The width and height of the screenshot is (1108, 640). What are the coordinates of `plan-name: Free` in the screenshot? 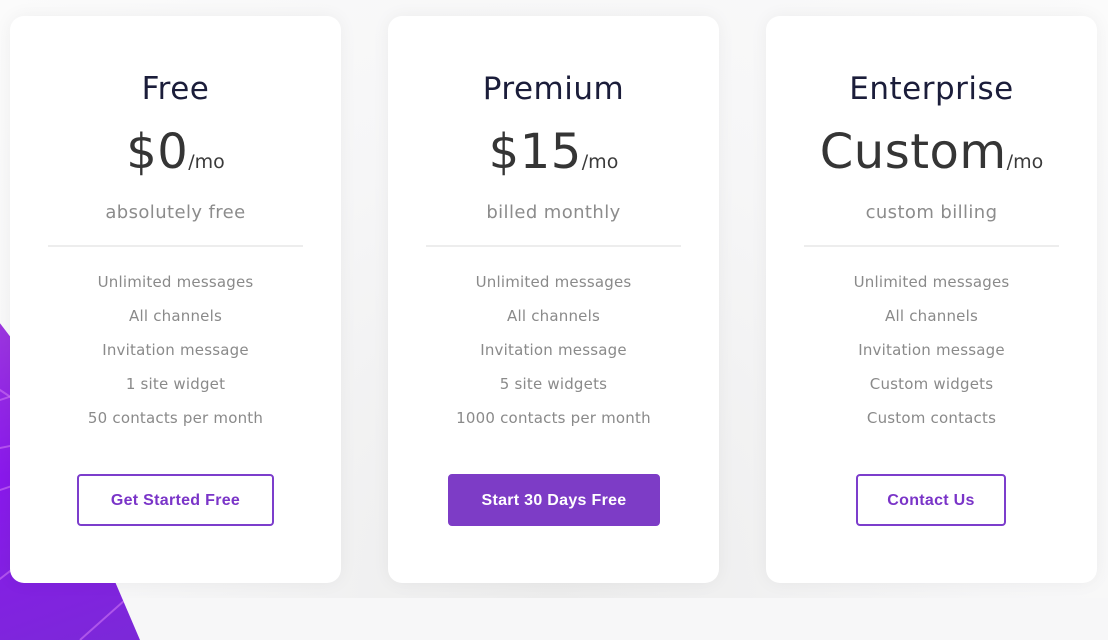 It's located at (175, 89).